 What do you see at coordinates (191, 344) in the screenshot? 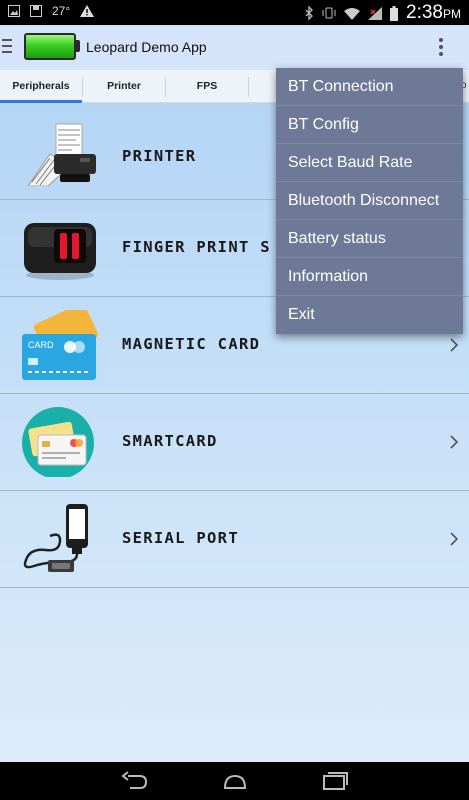
I see `list-item-label: MAGNETIC CARD` at bounding box center [191, 344].